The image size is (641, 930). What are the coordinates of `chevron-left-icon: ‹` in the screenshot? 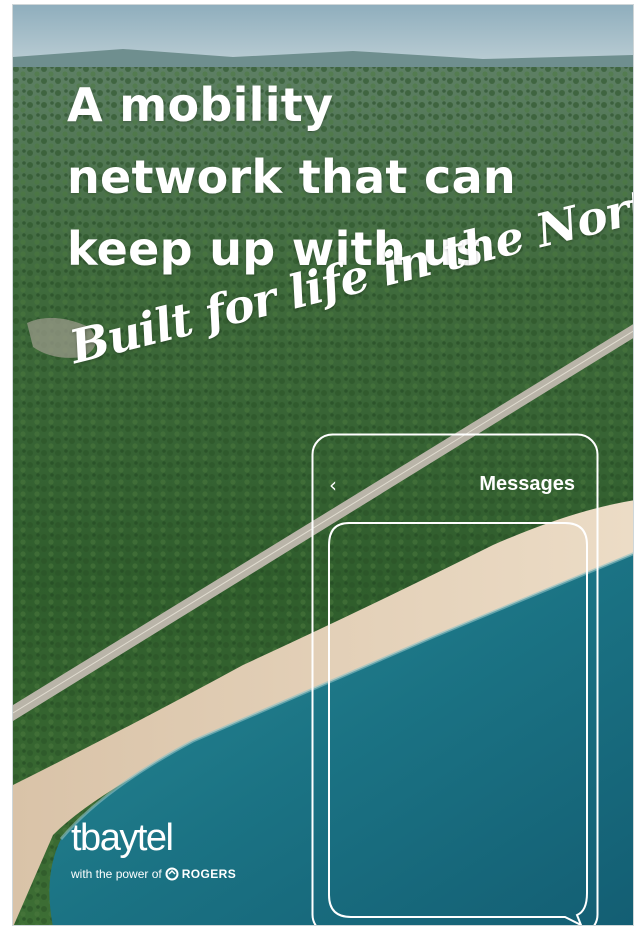 It's located at (333, 485).